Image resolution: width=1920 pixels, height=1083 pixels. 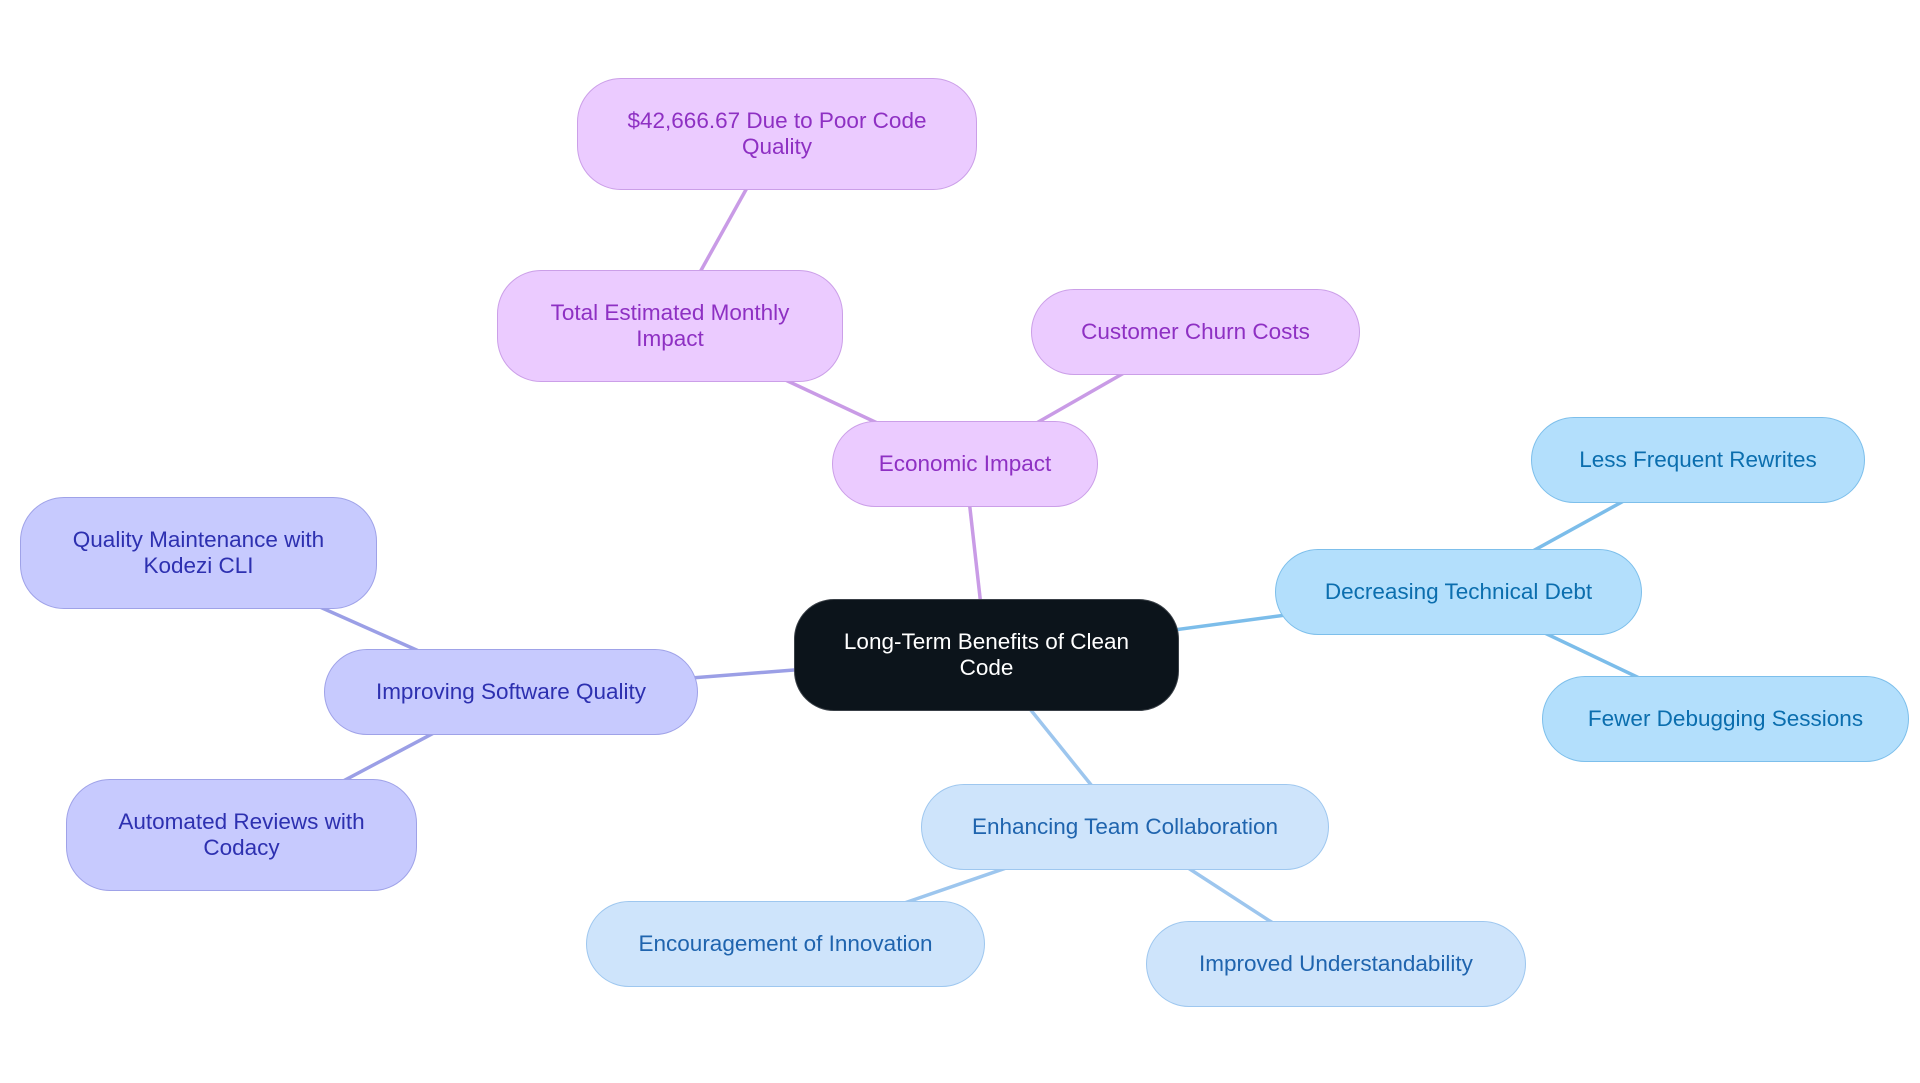 I want to click on kodezi-cli-label: Quality Maintenance with Kodezi CLI, so click(x=198, y=552).